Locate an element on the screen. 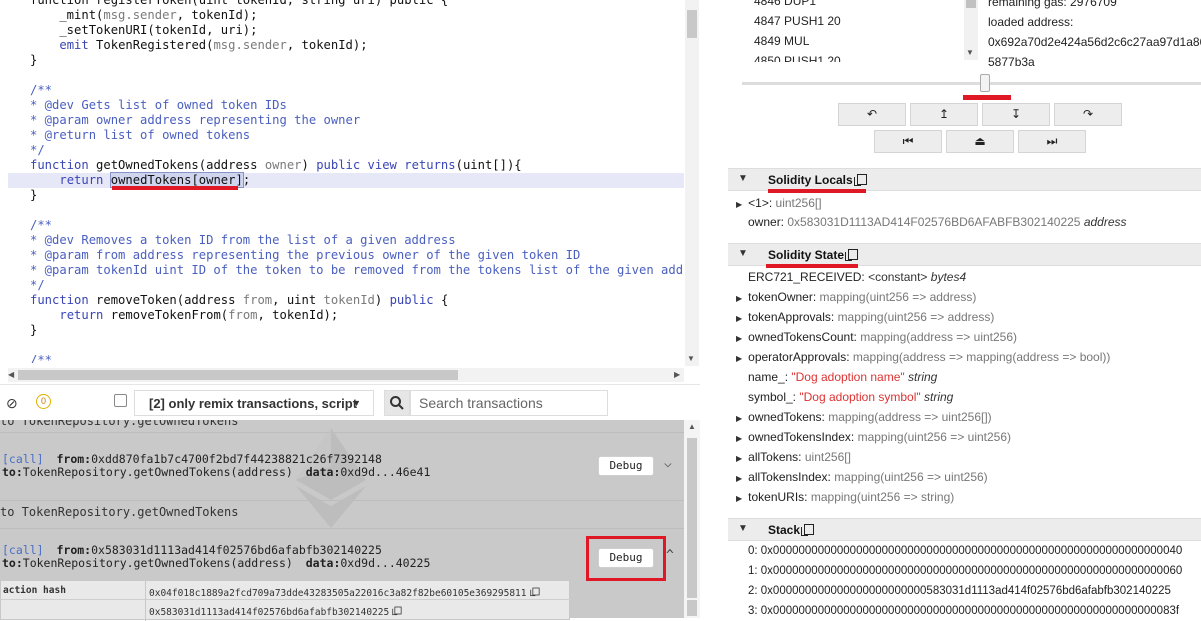 The image size is (1201, 621). terminal-scroll-thumb is located at coordinates (692, 518).